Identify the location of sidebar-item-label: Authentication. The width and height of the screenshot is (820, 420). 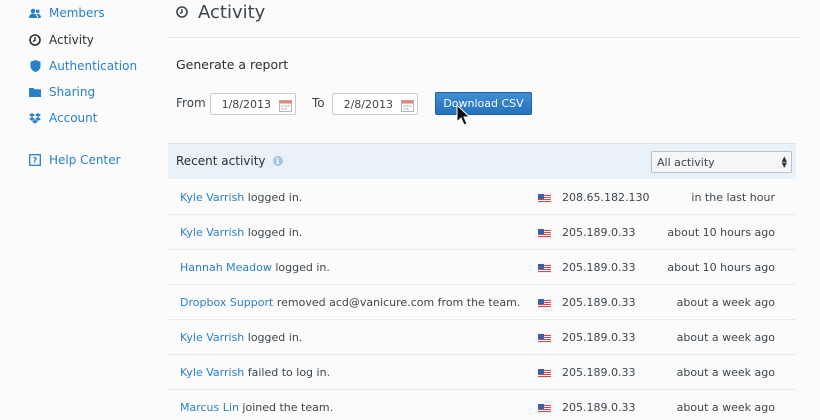
(93, 66).